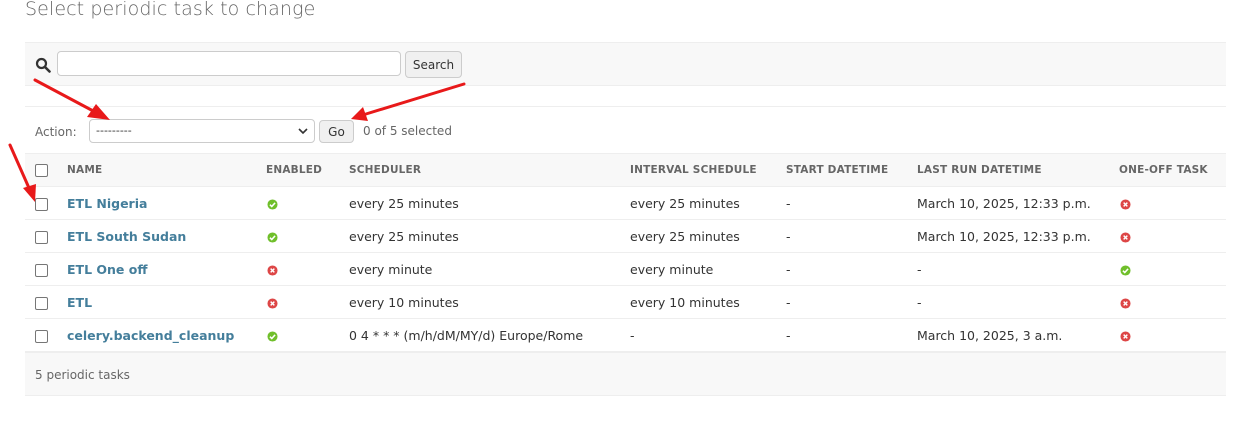  Describe the element at coordinates (708, 335) in the screenshot. I see `interval-cell: -` at that location.